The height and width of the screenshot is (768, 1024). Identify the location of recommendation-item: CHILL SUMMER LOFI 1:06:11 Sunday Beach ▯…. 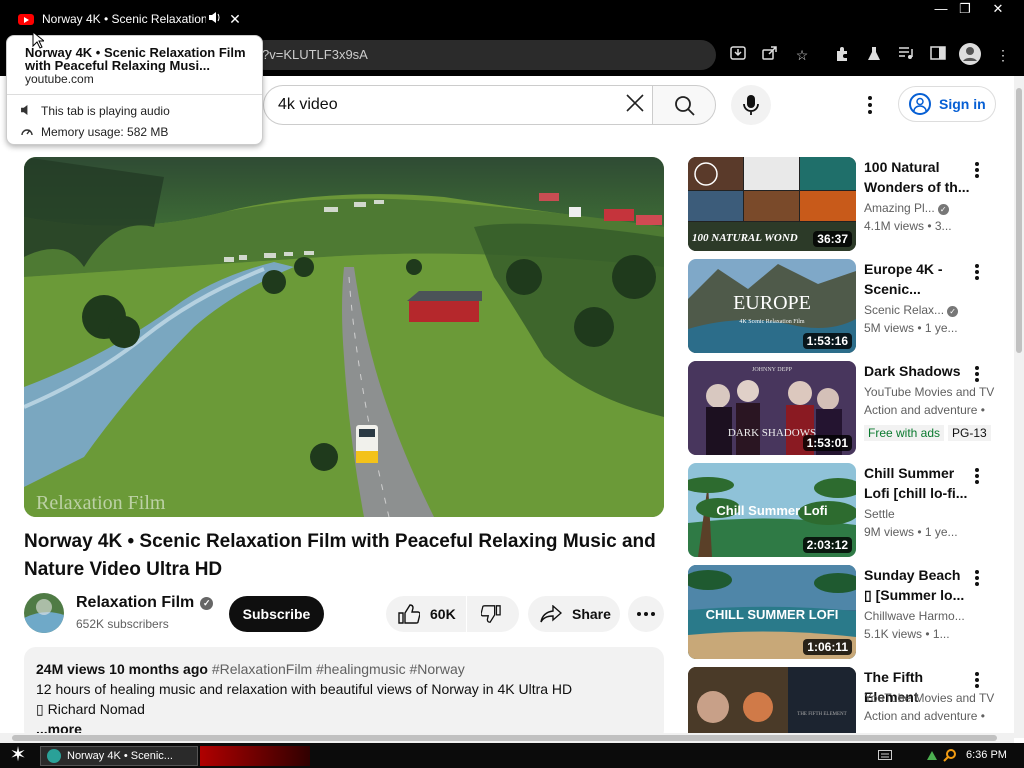
(848, 612).